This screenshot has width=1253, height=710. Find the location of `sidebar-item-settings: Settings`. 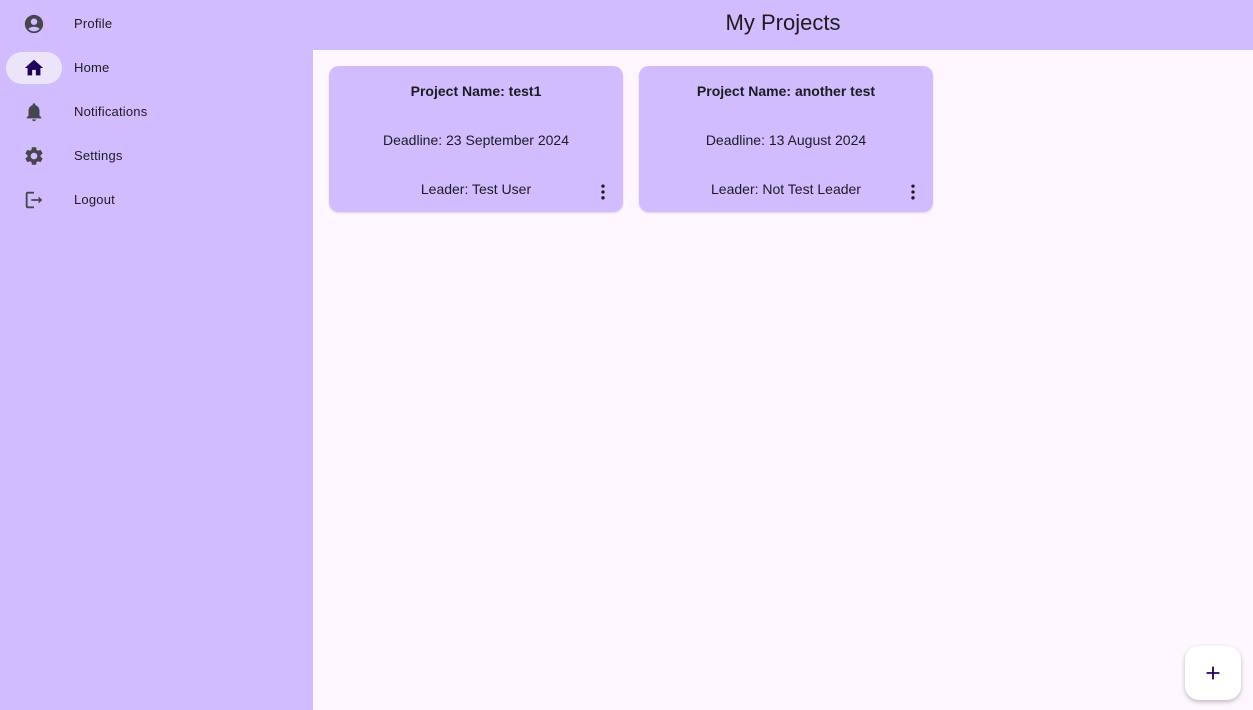

sidebar-item-settings: Settings is located at coordinates (156, 156).